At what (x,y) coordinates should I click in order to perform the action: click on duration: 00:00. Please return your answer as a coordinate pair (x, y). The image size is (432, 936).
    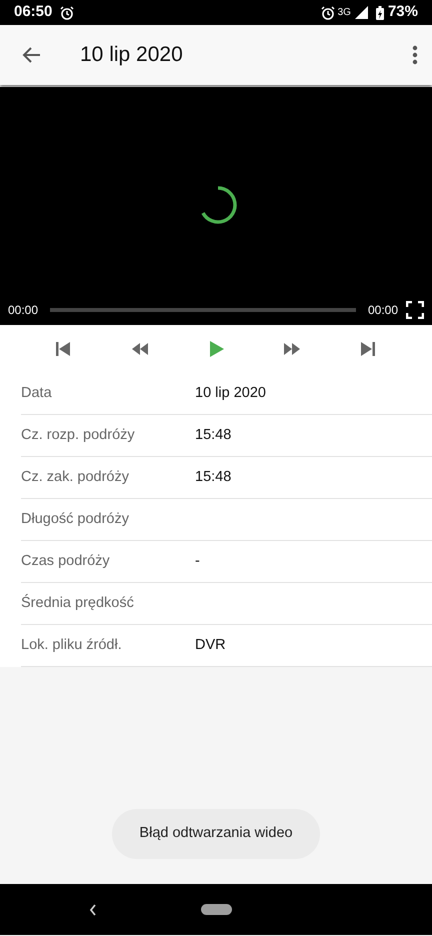
    Looking at the image, I should click on (383, 310).